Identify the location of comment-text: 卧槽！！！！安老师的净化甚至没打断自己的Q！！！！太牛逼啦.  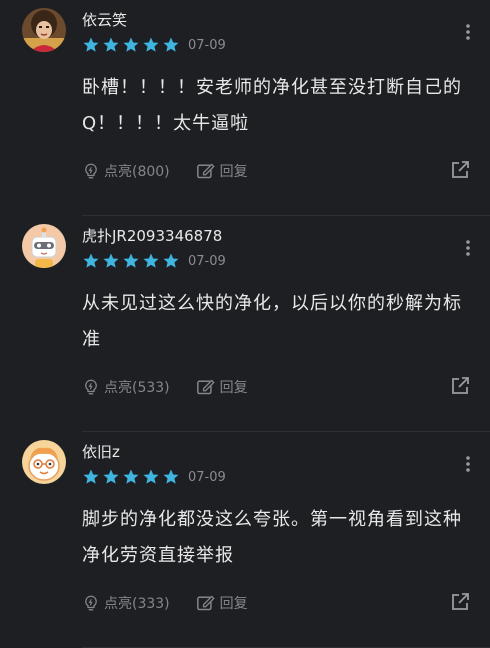
(272, 105).